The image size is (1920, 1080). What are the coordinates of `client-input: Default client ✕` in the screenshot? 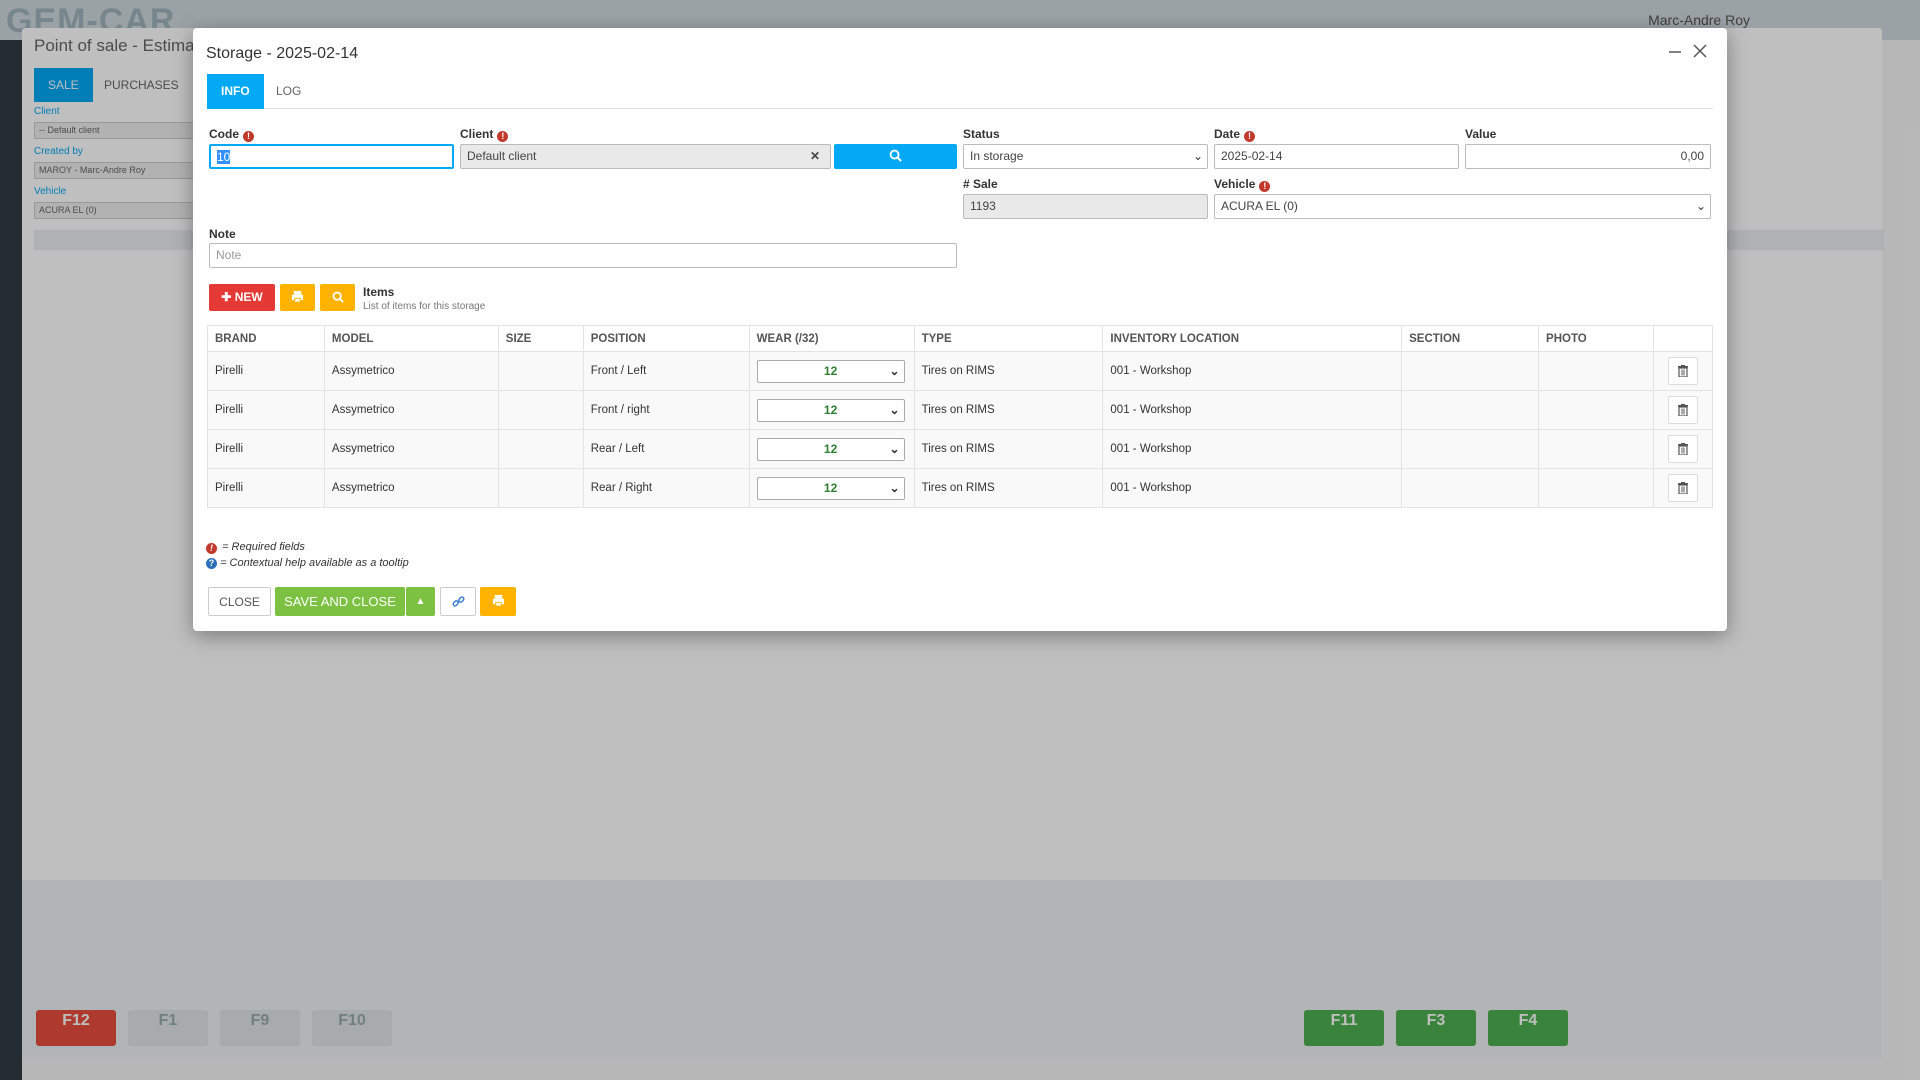 It's located at (645, 156).